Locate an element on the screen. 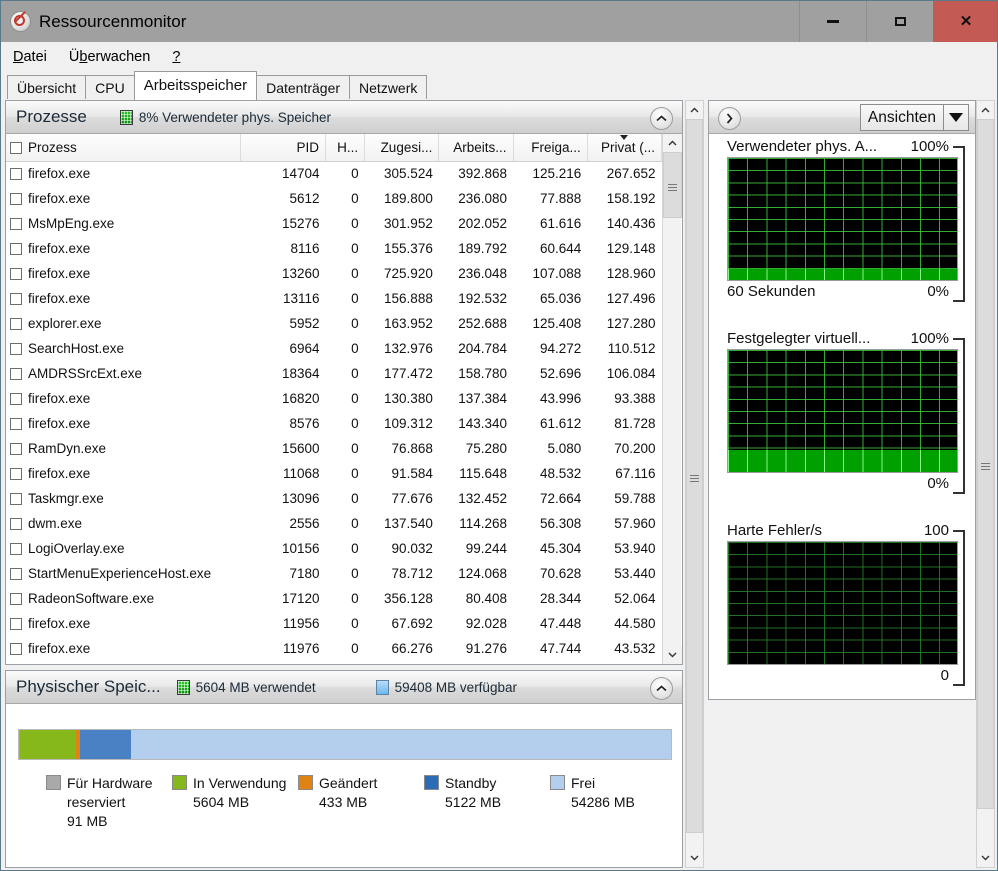 This screenshot has height=871, width=998. column-header-prozess-label: Prozess is located at coordinates (52, 147).